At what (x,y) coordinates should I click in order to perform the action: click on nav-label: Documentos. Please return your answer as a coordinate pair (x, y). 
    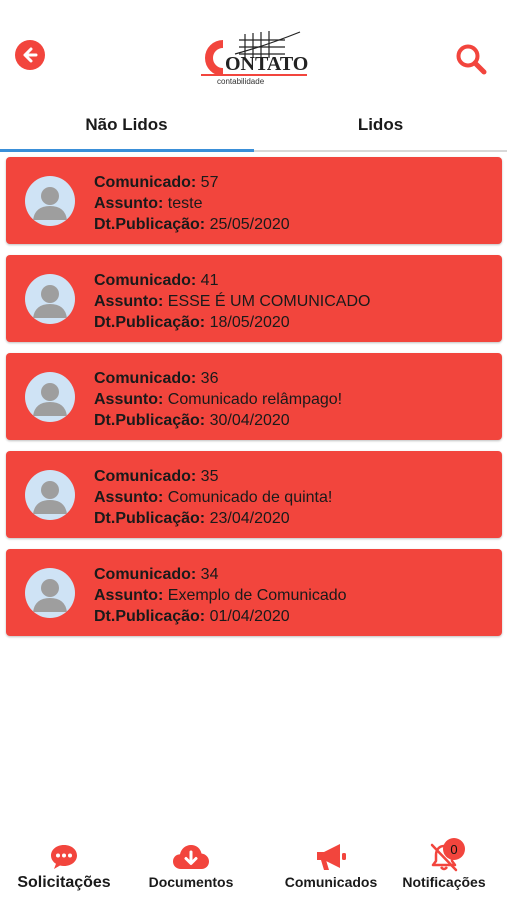
    Looking at the image, I should click on (191, 882).